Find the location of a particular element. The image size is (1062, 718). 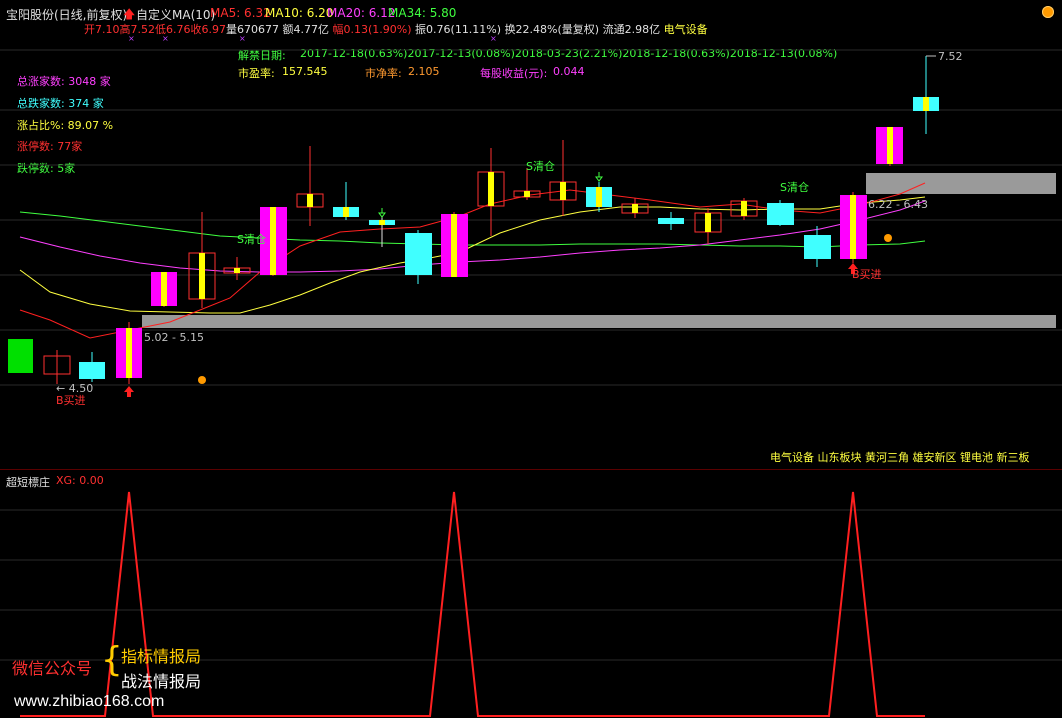

resistance-zone-bar is located at coordinates (961, 183).